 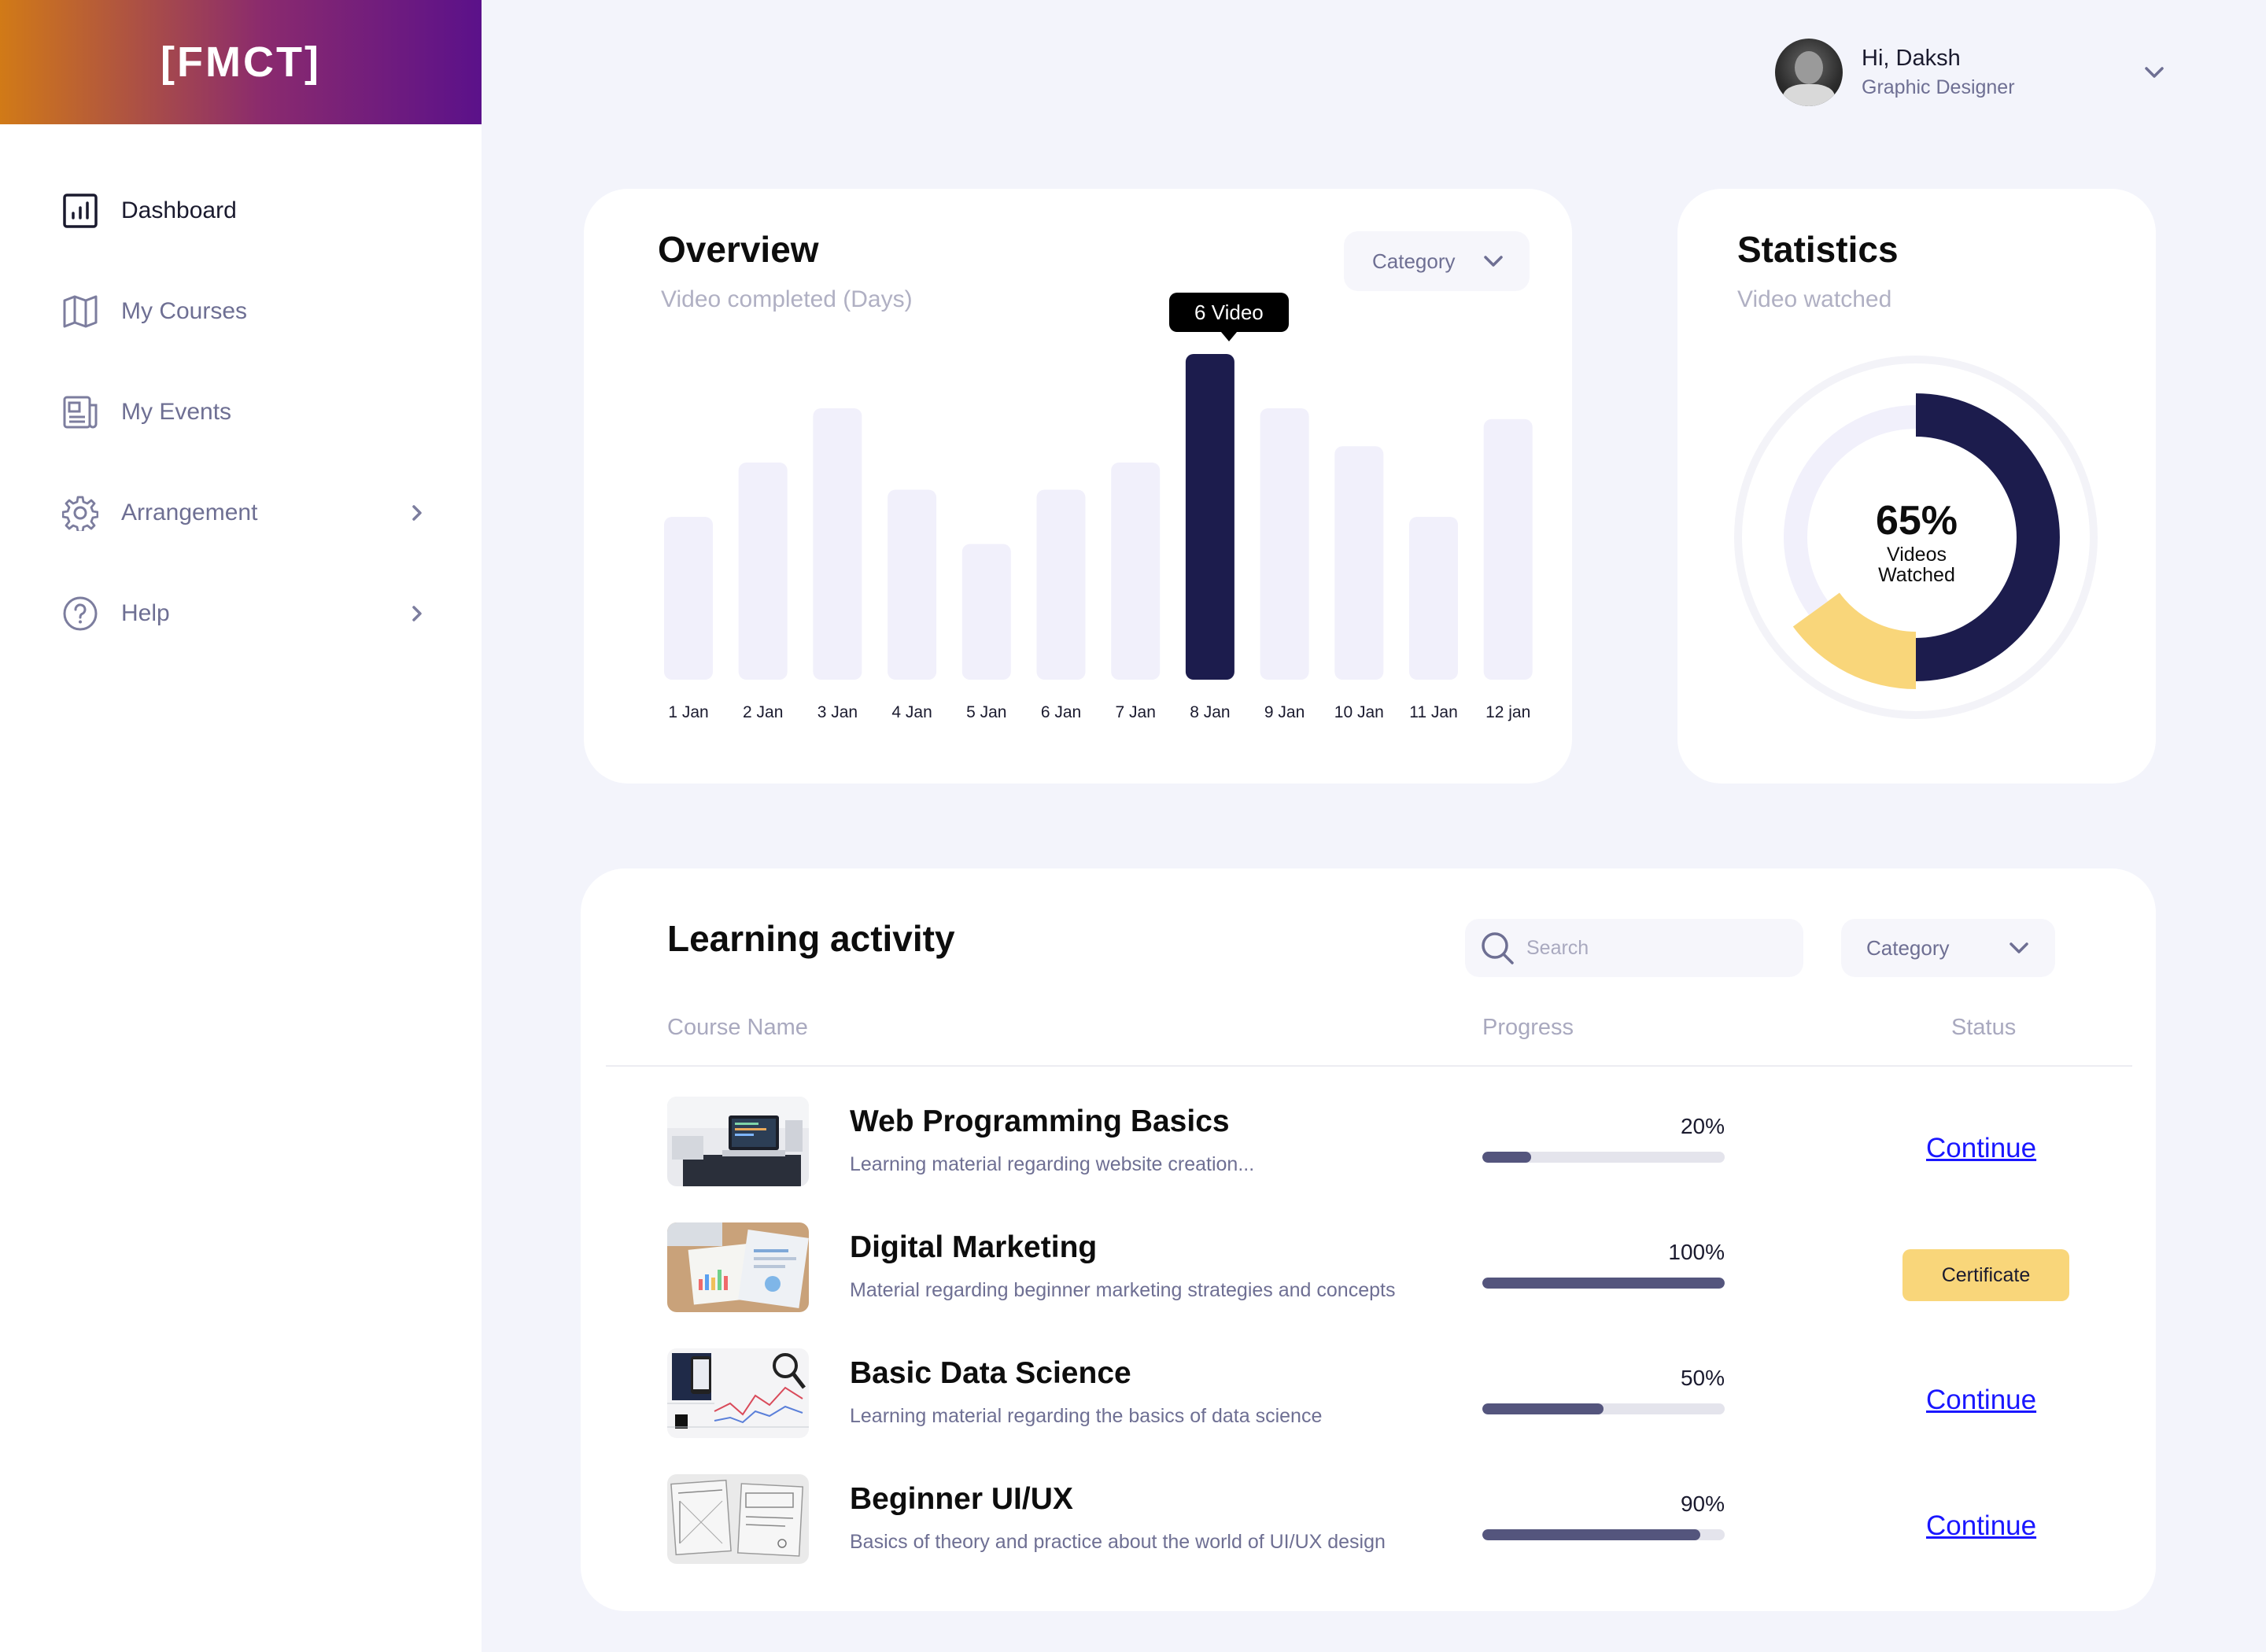 What do you see at coordinates (738, 1519) in the screenshot?
I see `wireframe-thumbnail` at bounding box center [738, 1519].